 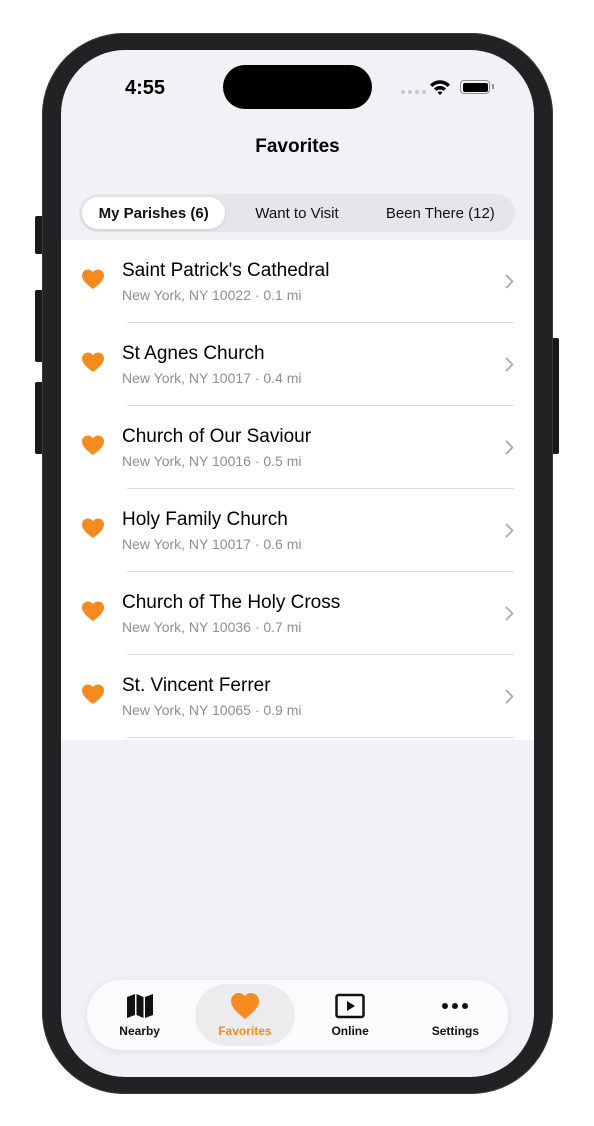 I want to click on tab-label: Online, so click(x=350, y=1031).